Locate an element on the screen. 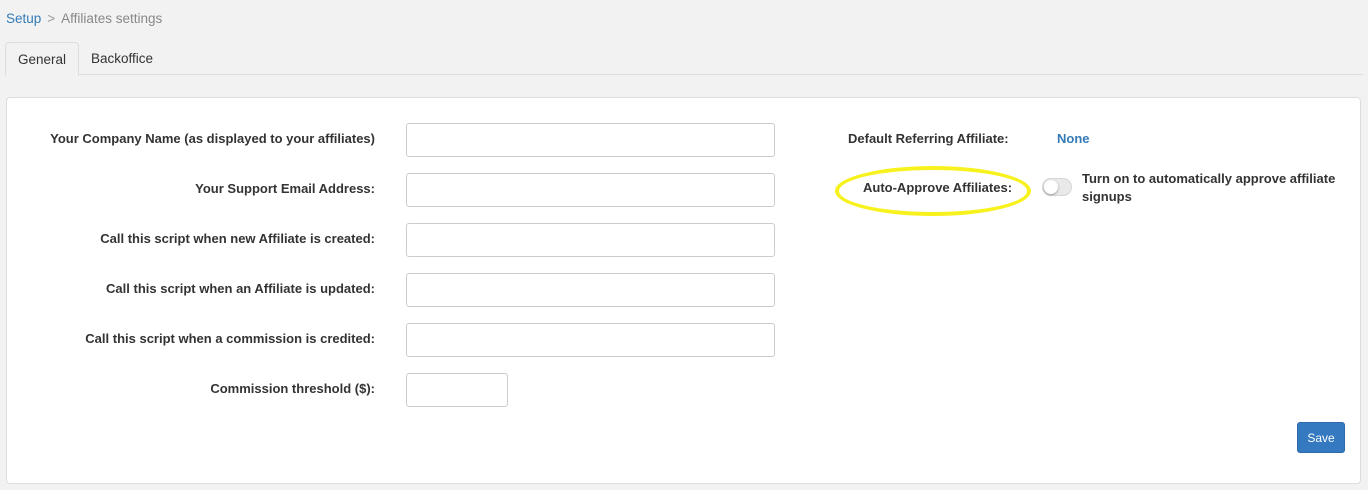 Image resolution: width=1368 pixels, height=490 pixels. toggle-knob is located at coordinates (1051, 187).